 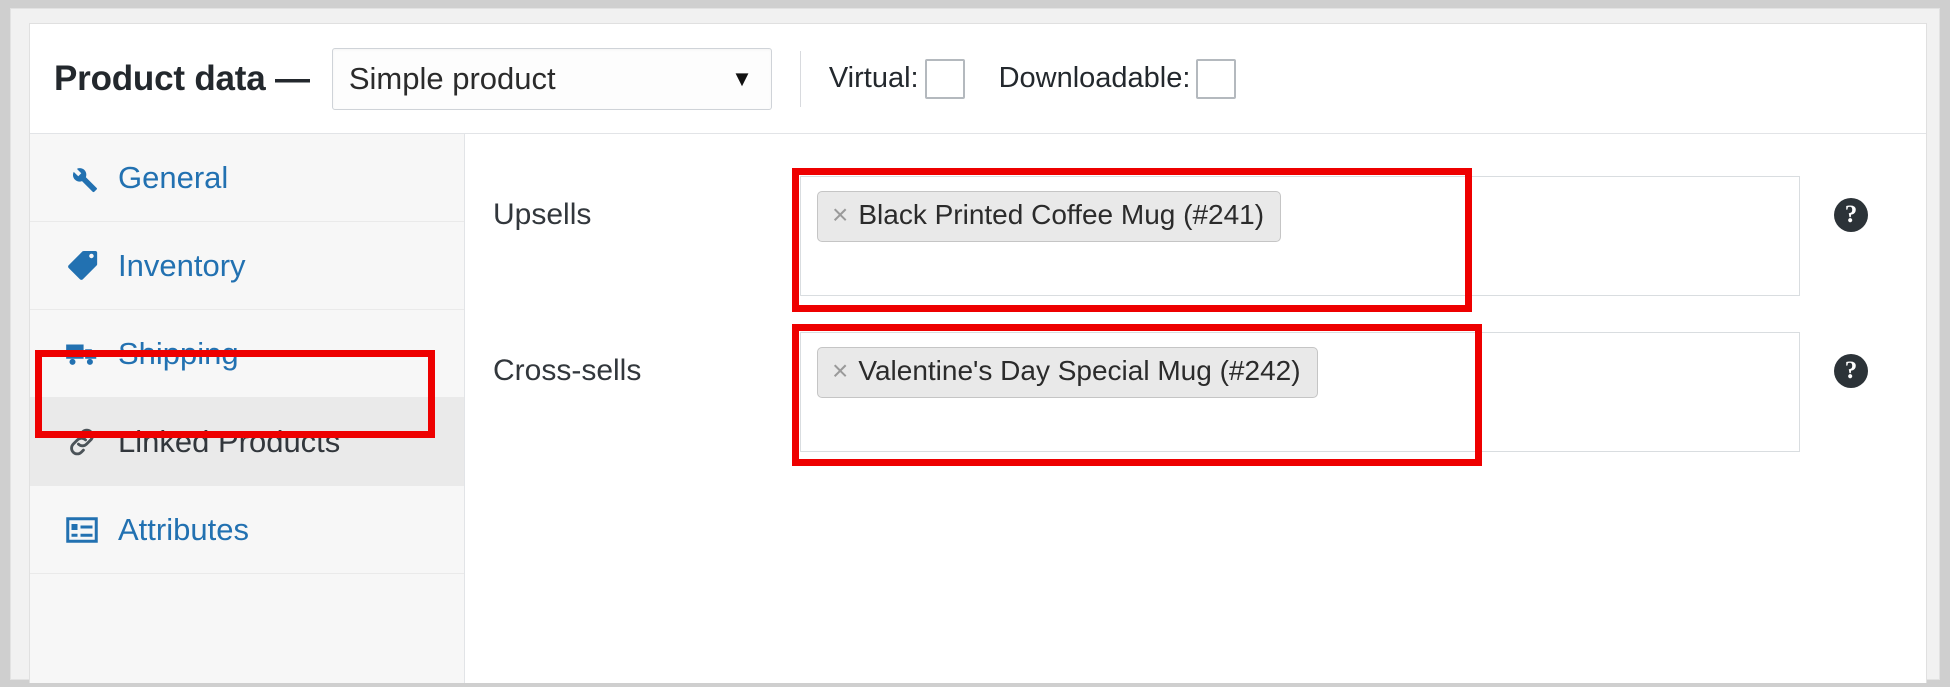 I want to click on sidebar-item-attributes: Attributes, so click(x=247, y=530).